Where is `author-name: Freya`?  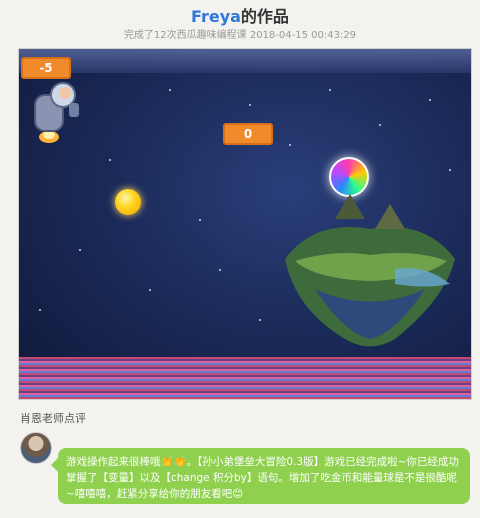 author-name: Freya is located at coordinates (216, 16).